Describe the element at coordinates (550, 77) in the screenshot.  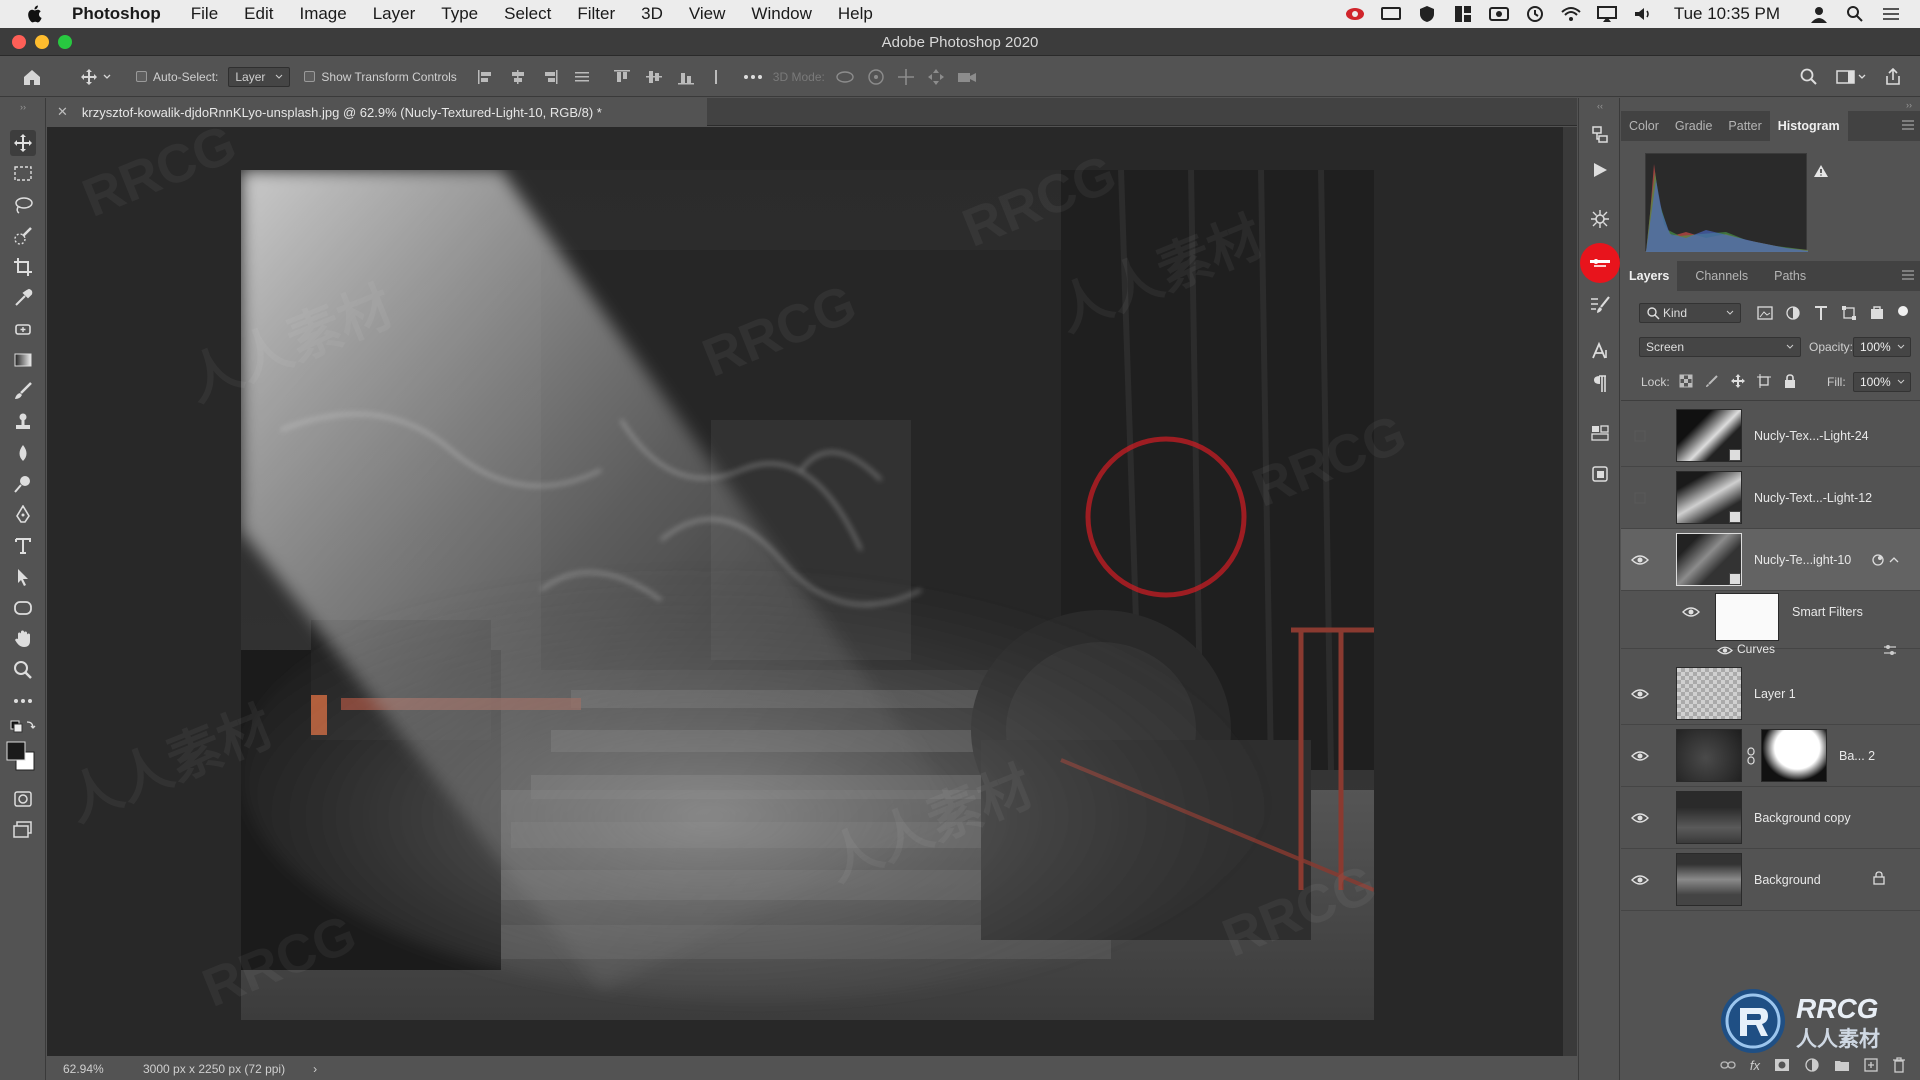
I see `align-right-edges-icon` at that location.